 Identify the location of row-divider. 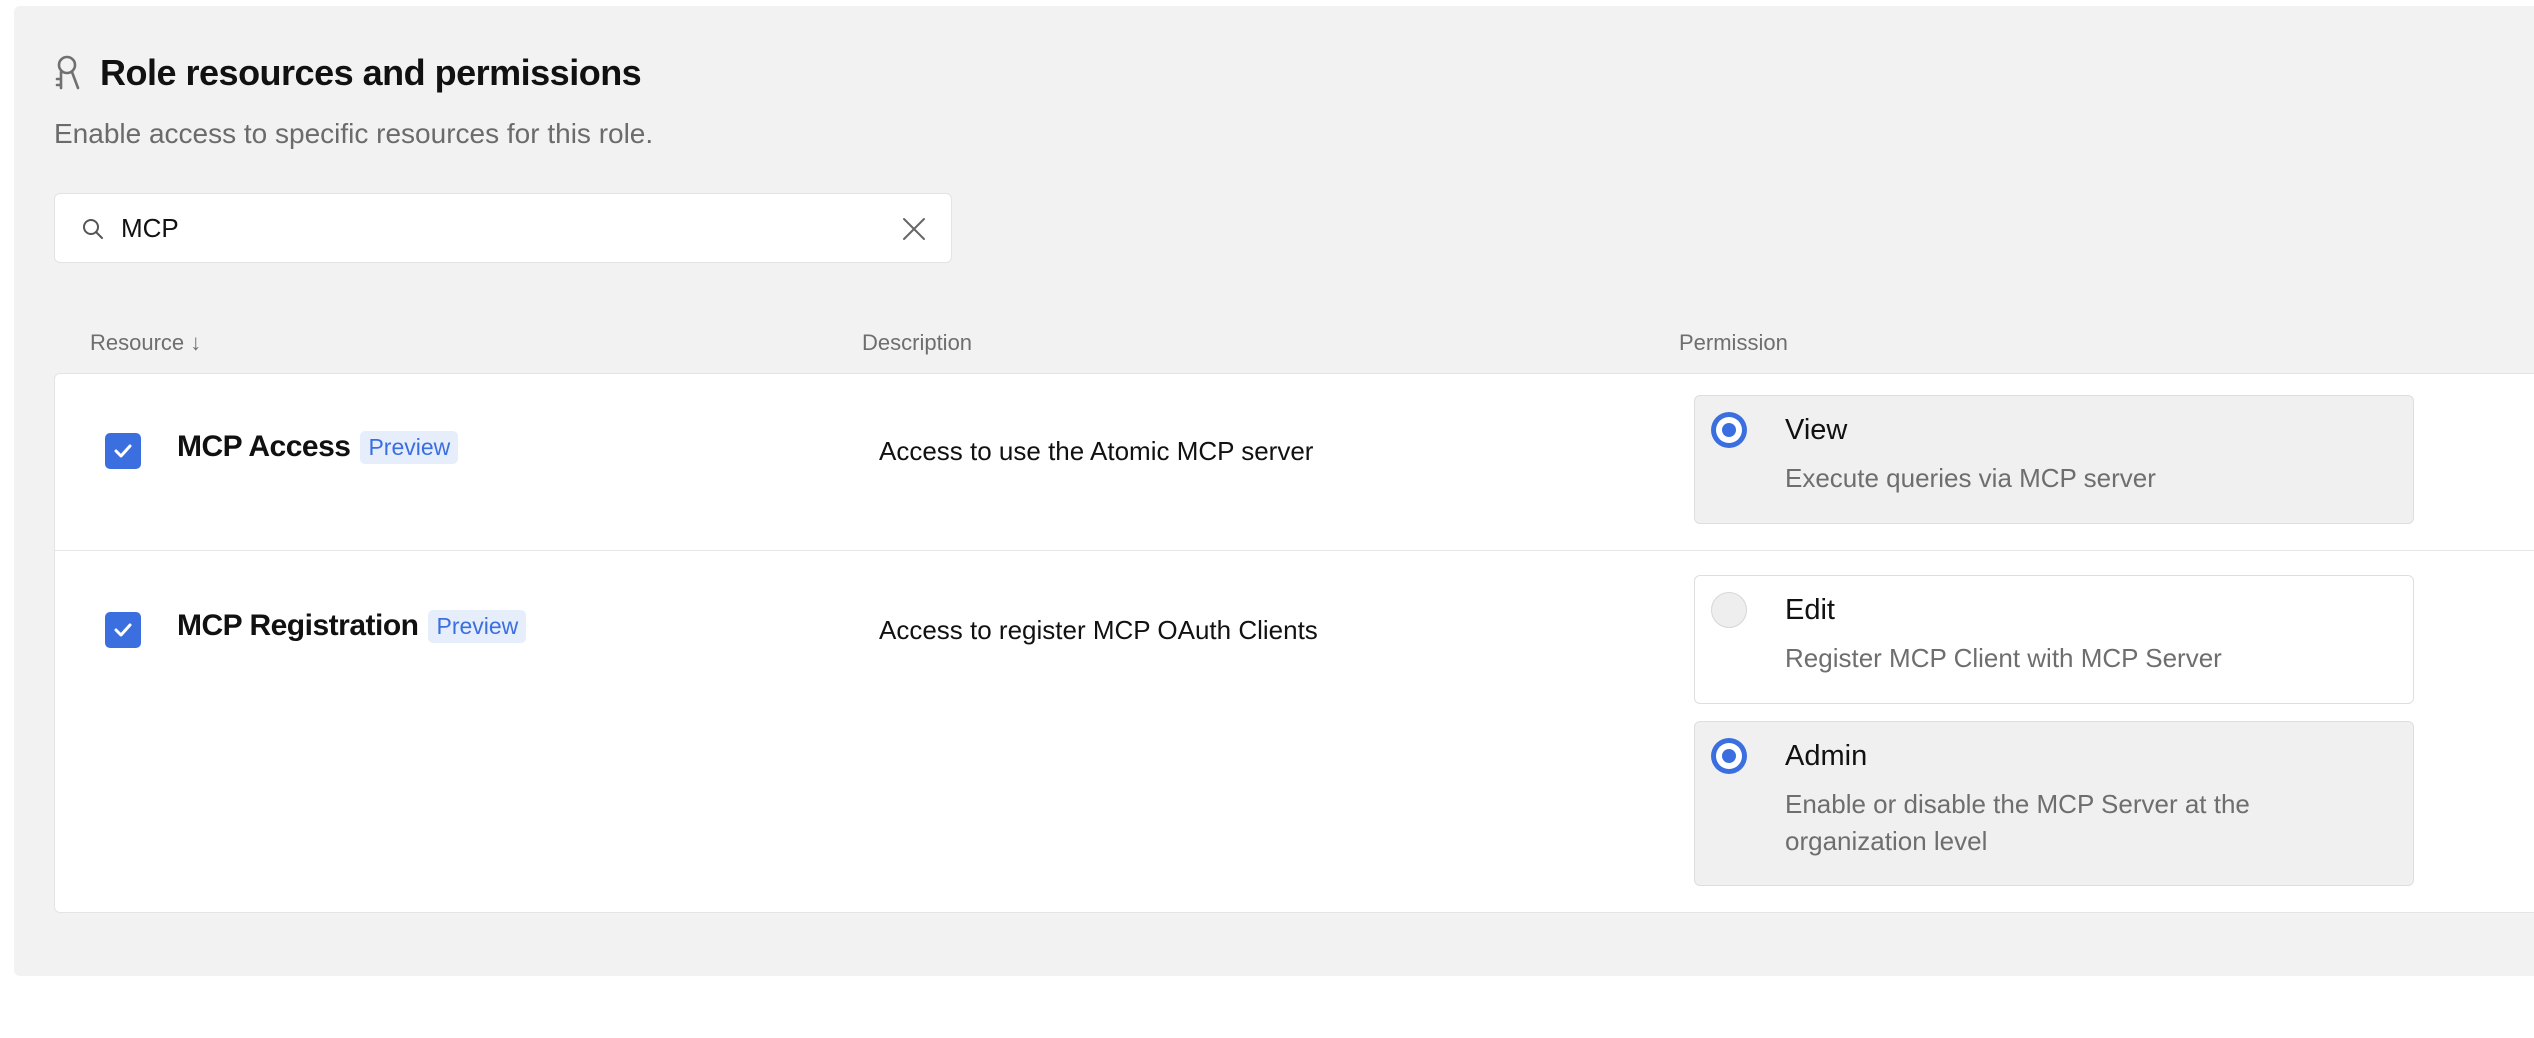
(1294, 550).